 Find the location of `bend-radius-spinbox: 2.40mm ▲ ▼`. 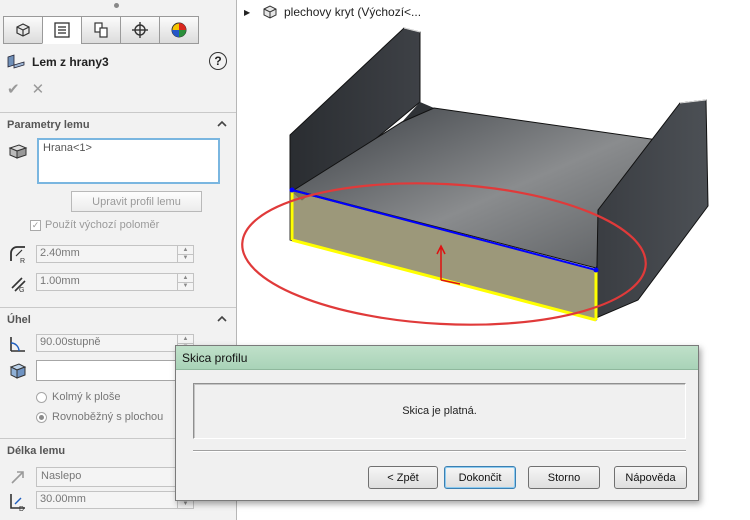

bend-radius-spinbox: 2.40mm ▲ ▼ is located at coordinates (115, 254).